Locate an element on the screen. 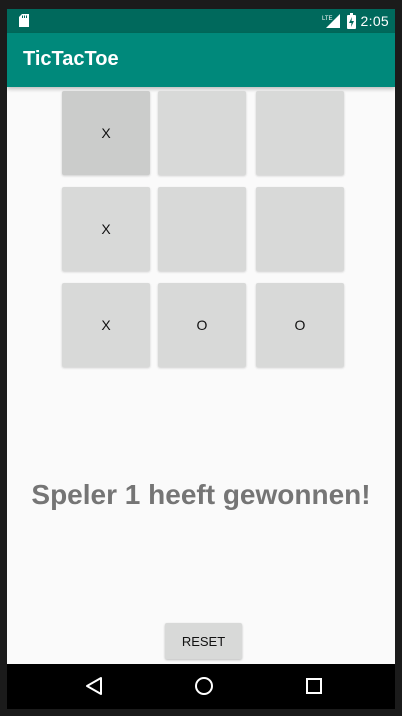  app-bar: TicTacToe is located at coordinates (201, 60).